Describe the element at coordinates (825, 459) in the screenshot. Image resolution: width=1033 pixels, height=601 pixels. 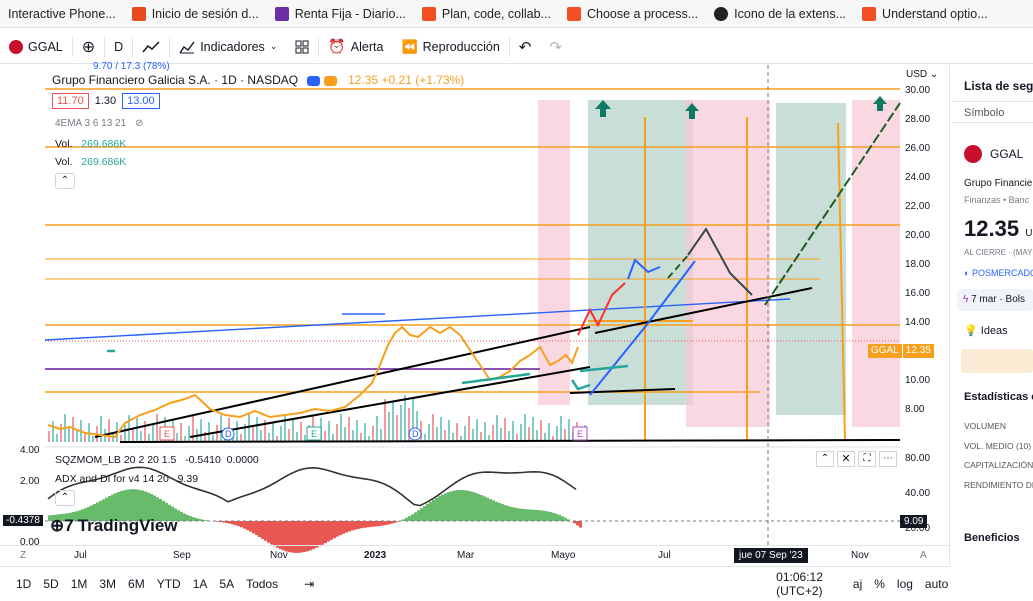
I see `move-up-icon: ⌃` at that location.